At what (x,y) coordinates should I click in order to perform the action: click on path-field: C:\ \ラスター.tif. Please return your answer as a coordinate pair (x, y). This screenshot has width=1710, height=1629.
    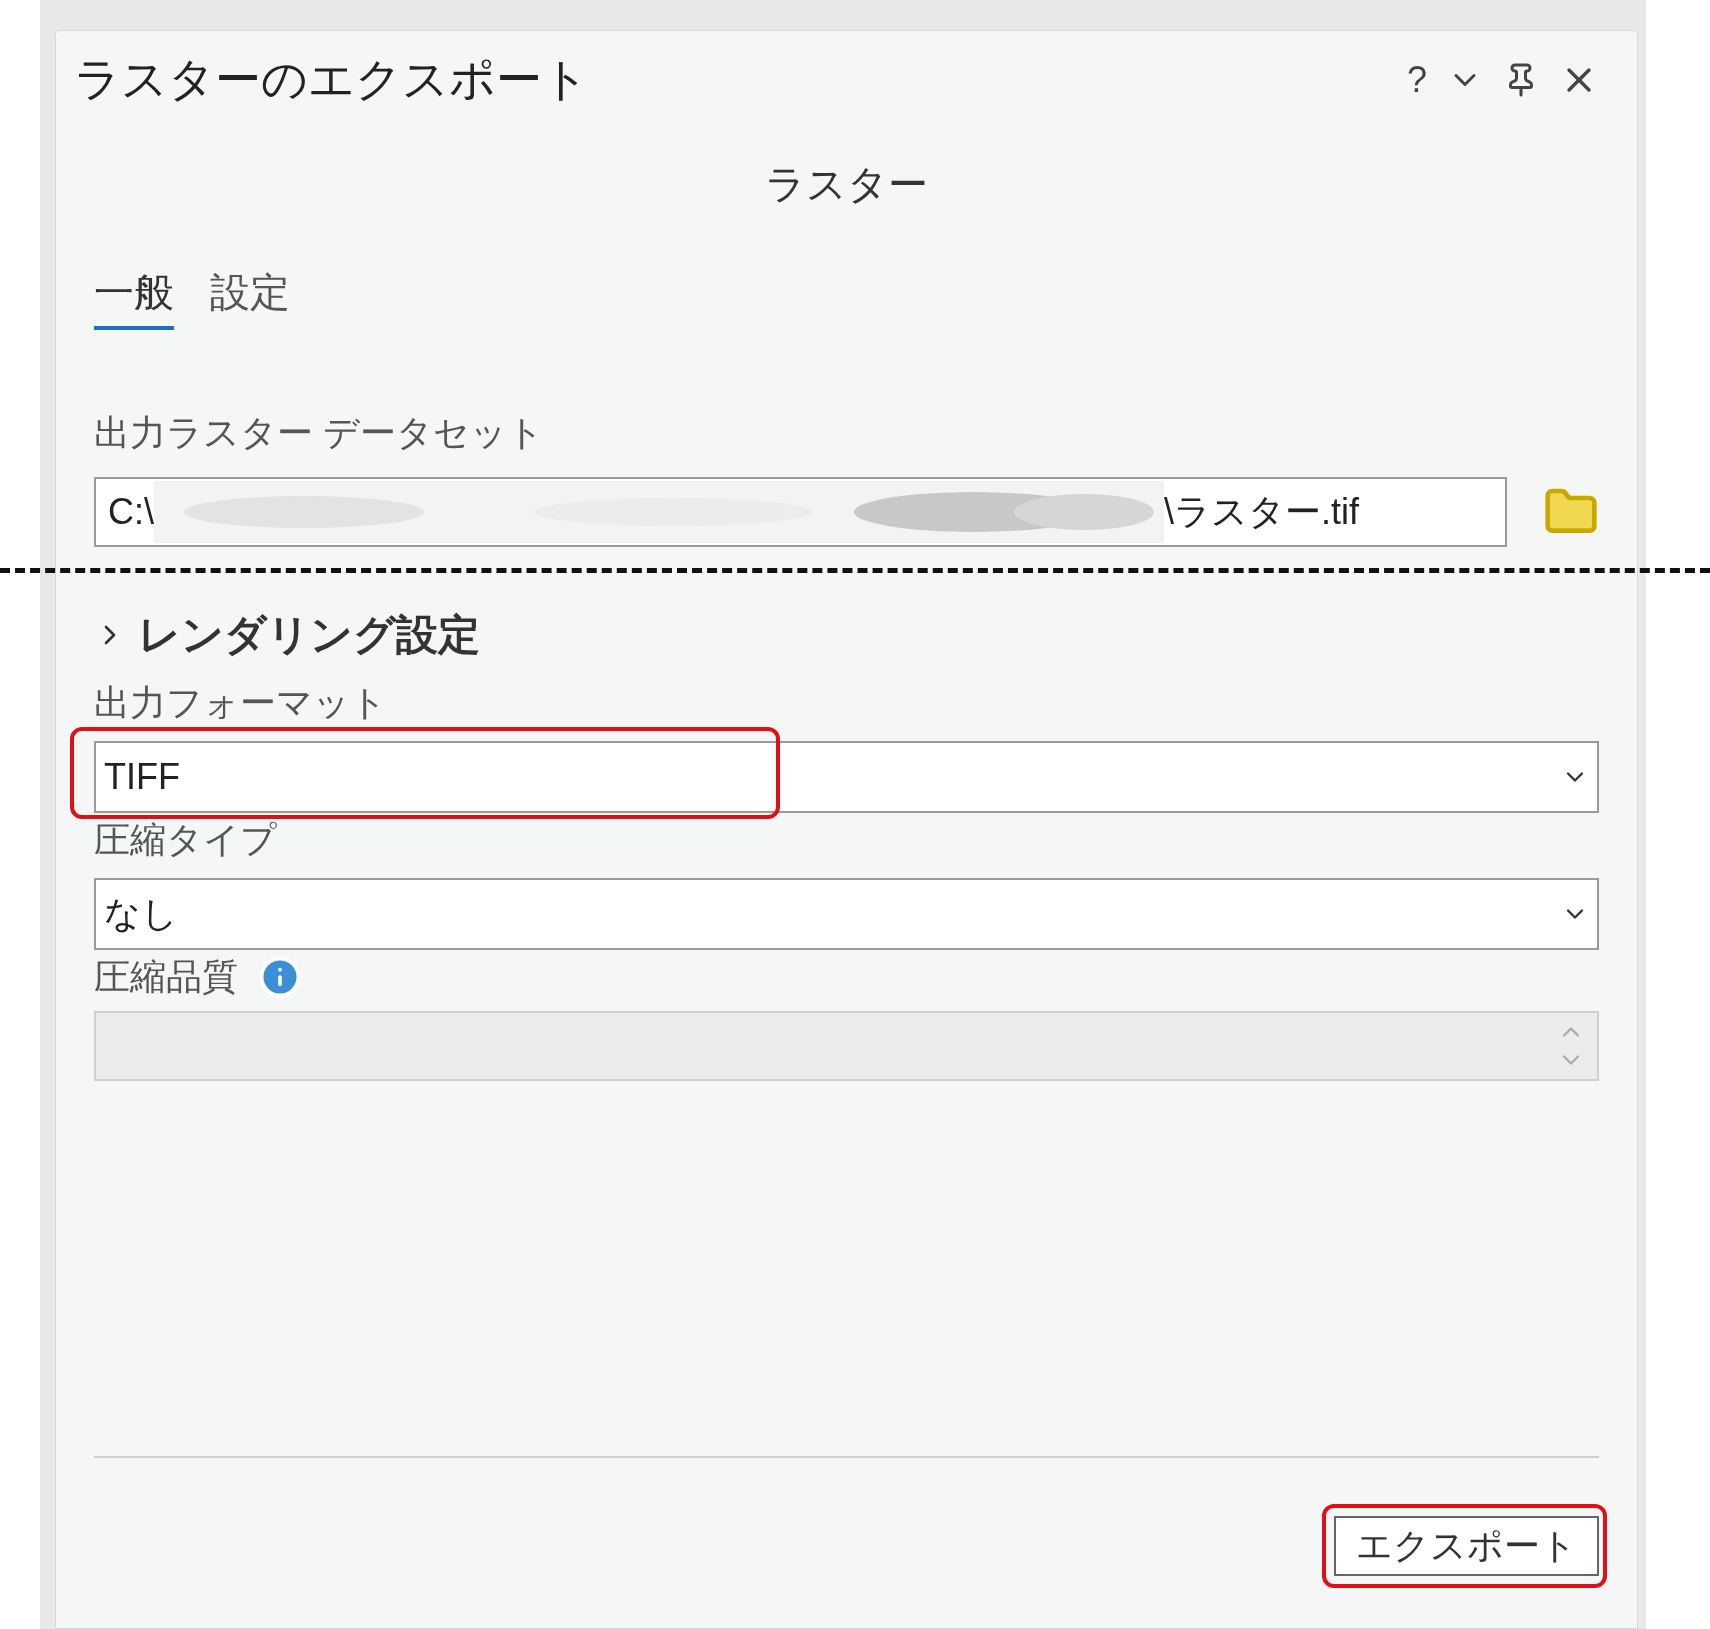
    Looking at the image, I should click on (800, 512).